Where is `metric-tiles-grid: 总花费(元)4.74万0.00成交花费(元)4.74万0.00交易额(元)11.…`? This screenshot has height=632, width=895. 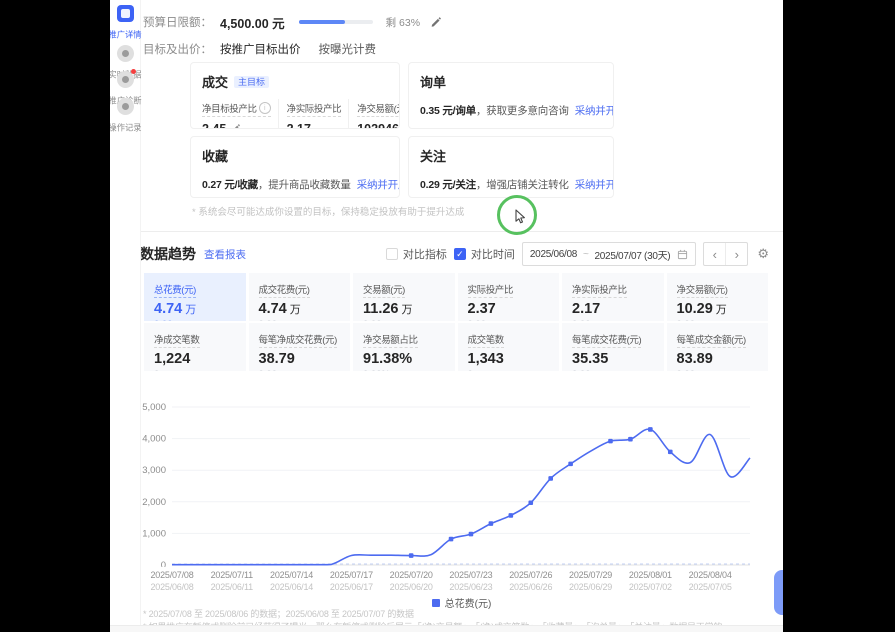
metric-tiles-grid: 总花费(元)4.74万0.00成交花费(元)4.74万0.00交易额(元)11.… is located at coordinates (456, 322).